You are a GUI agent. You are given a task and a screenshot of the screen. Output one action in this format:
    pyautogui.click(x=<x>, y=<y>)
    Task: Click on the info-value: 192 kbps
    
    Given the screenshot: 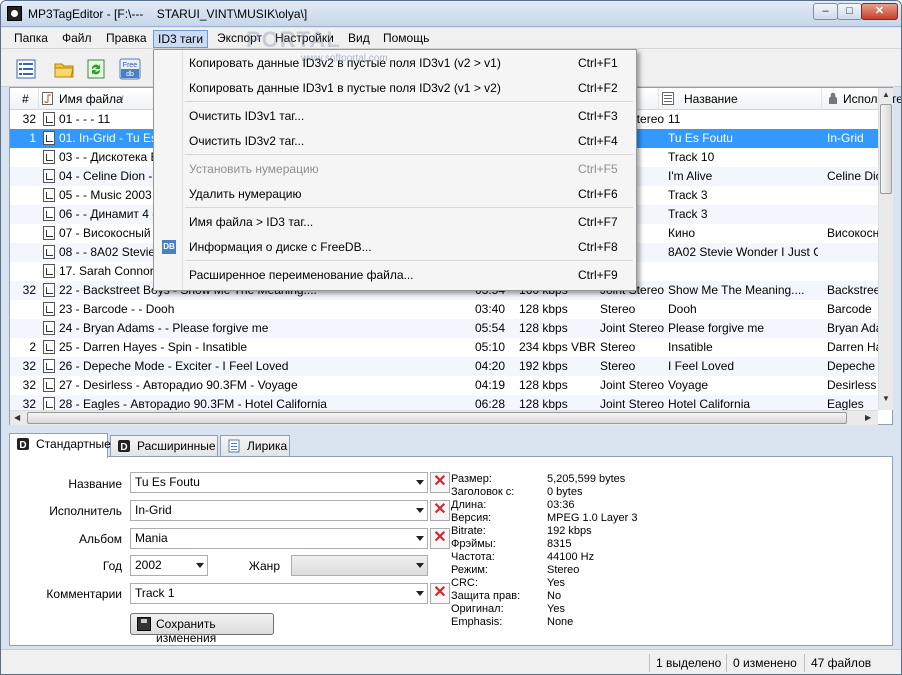 What is the action you would take?
    pyautogui.click(x=569, y=531)
    